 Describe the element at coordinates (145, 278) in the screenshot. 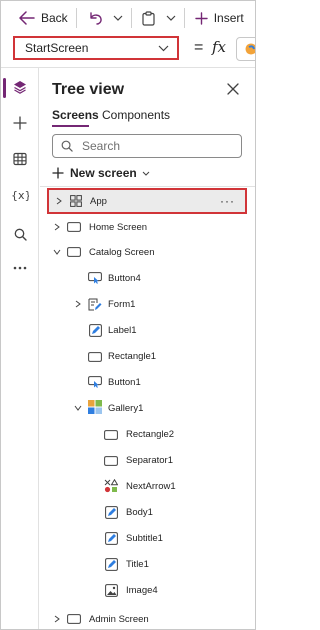

I see `tree-item-button4: Button4` at that location.